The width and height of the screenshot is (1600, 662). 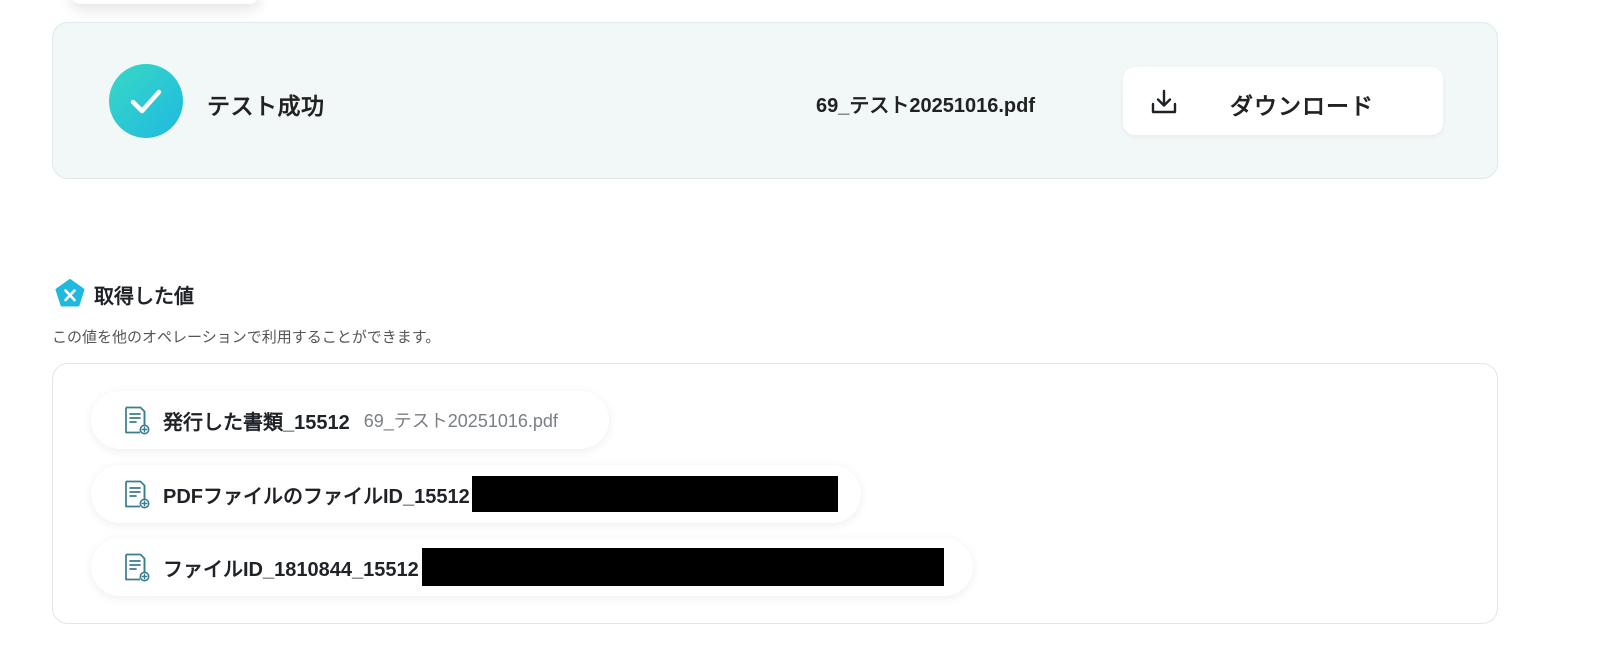 What do you see at coordinates (1164, 101) in the screenshot?
I see `download-icon` at bounding box center [1164, 101].